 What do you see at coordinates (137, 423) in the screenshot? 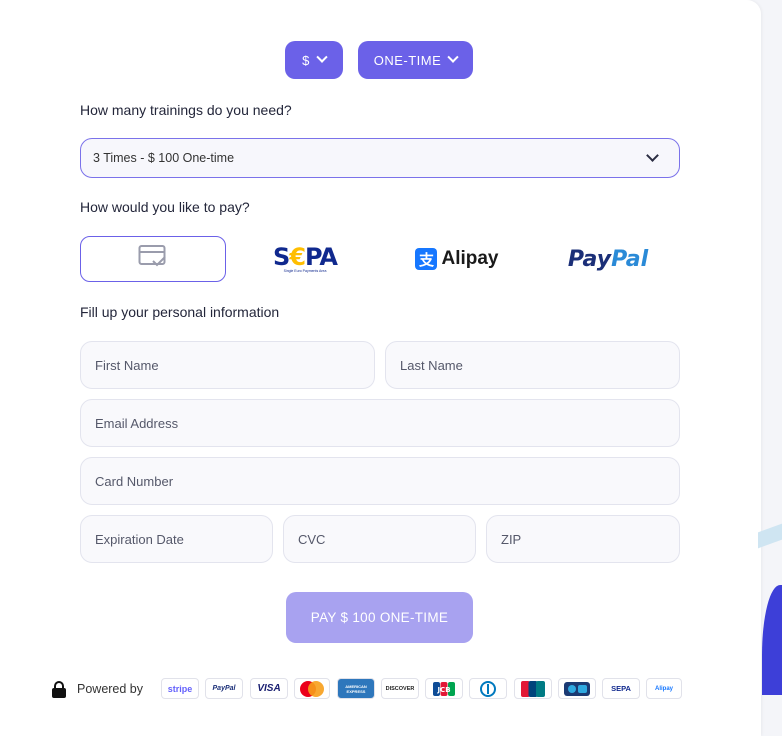
I see `email-placeholder: Email Address` at bounding box center [137, 423].